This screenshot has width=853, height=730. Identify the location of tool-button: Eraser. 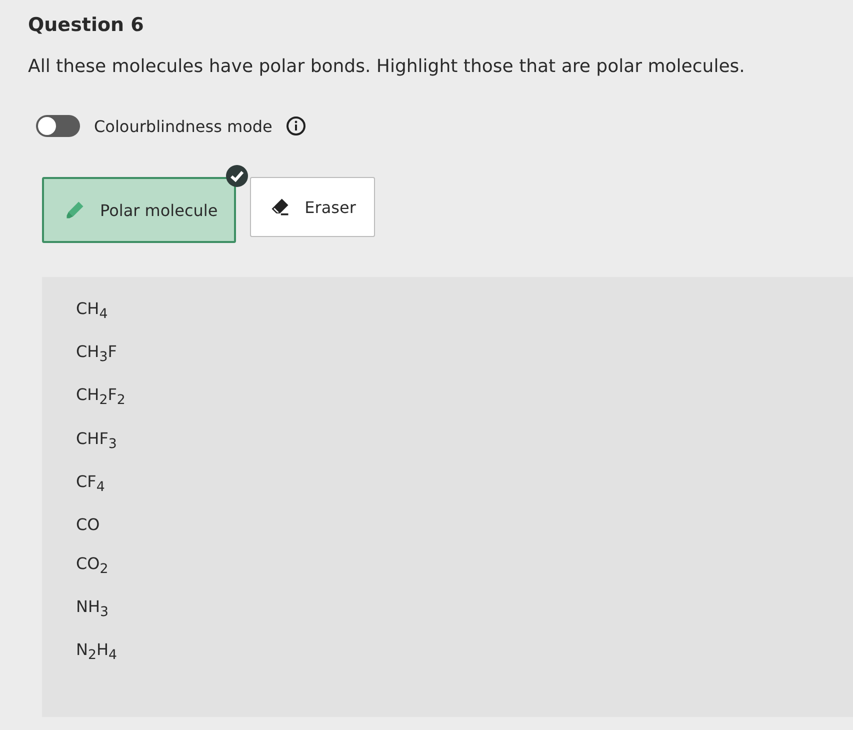
(312, 207).